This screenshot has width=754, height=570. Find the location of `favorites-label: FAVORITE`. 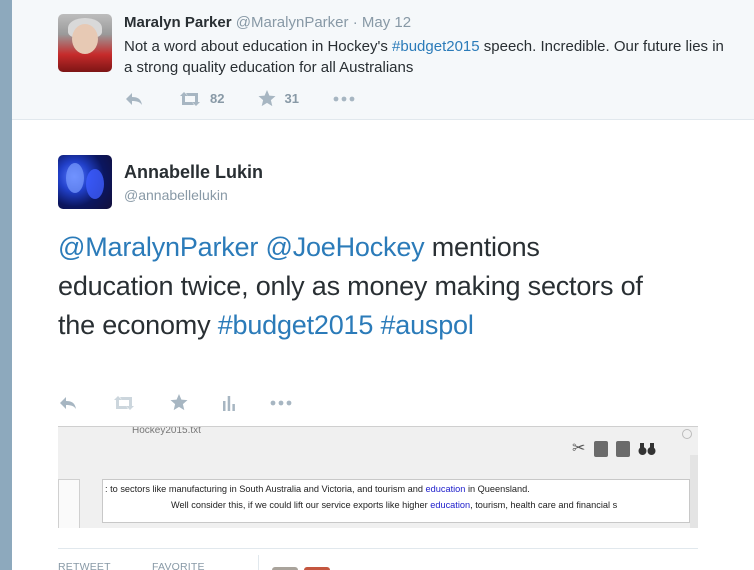

favorites-label: FAVORITE is located at coordinates (178, 565).